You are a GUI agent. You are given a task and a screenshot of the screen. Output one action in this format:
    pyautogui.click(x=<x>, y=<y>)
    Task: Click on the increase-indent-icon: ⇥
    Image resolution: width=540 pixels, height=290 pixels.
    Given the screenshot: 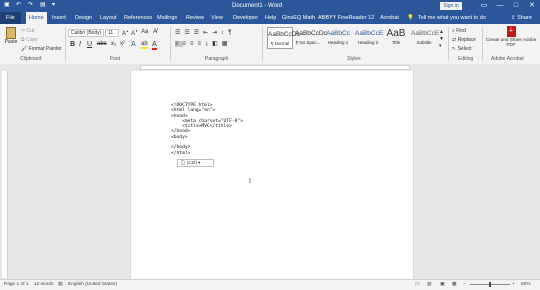 What is the action you would take?
    pyautogui.click(x=216, y=33)
    